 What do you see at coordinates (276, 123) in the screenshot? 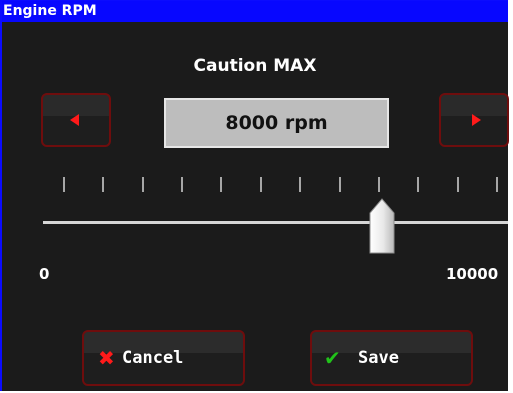
I see `value-display: 8000 rpm` at bounding box center [276, 123].